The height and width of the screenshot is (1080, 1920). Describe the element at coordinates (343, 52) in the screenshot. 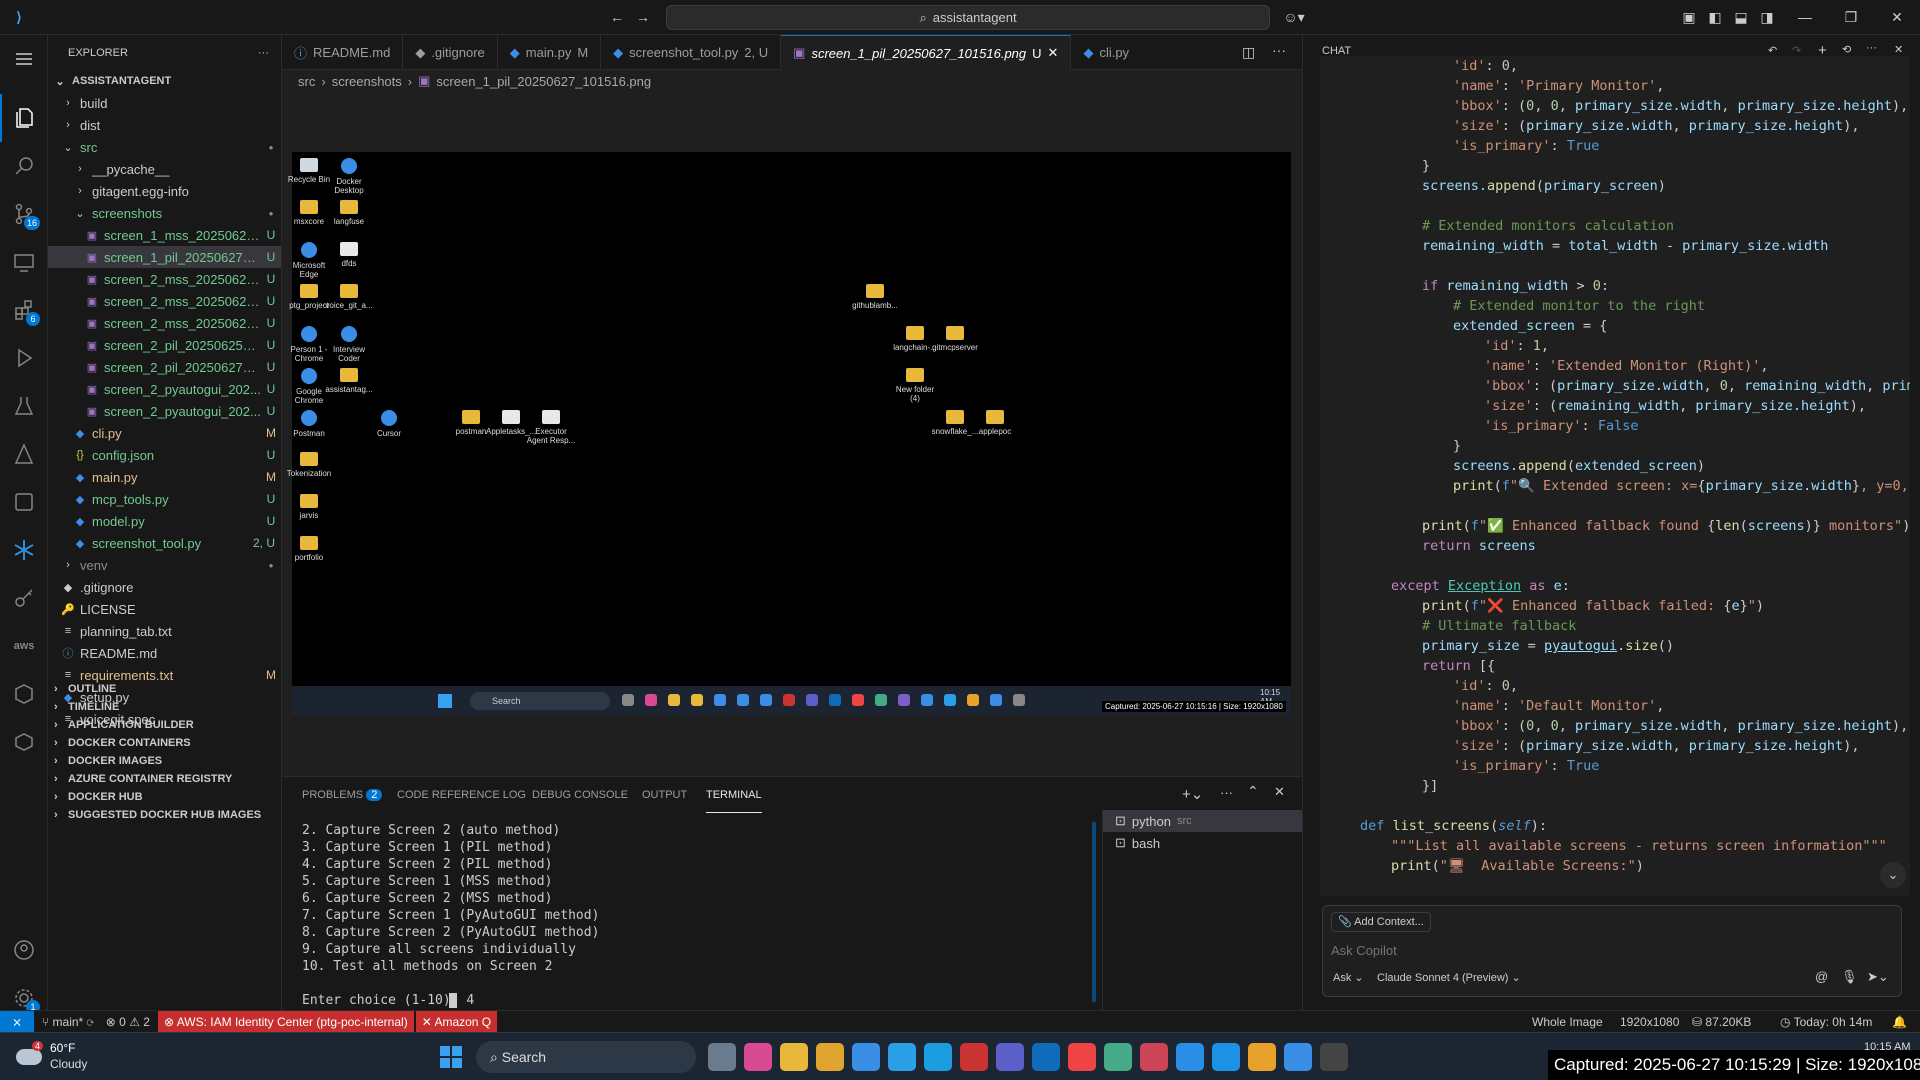

I see `tab-readme: ⓘ README.md` at that location.